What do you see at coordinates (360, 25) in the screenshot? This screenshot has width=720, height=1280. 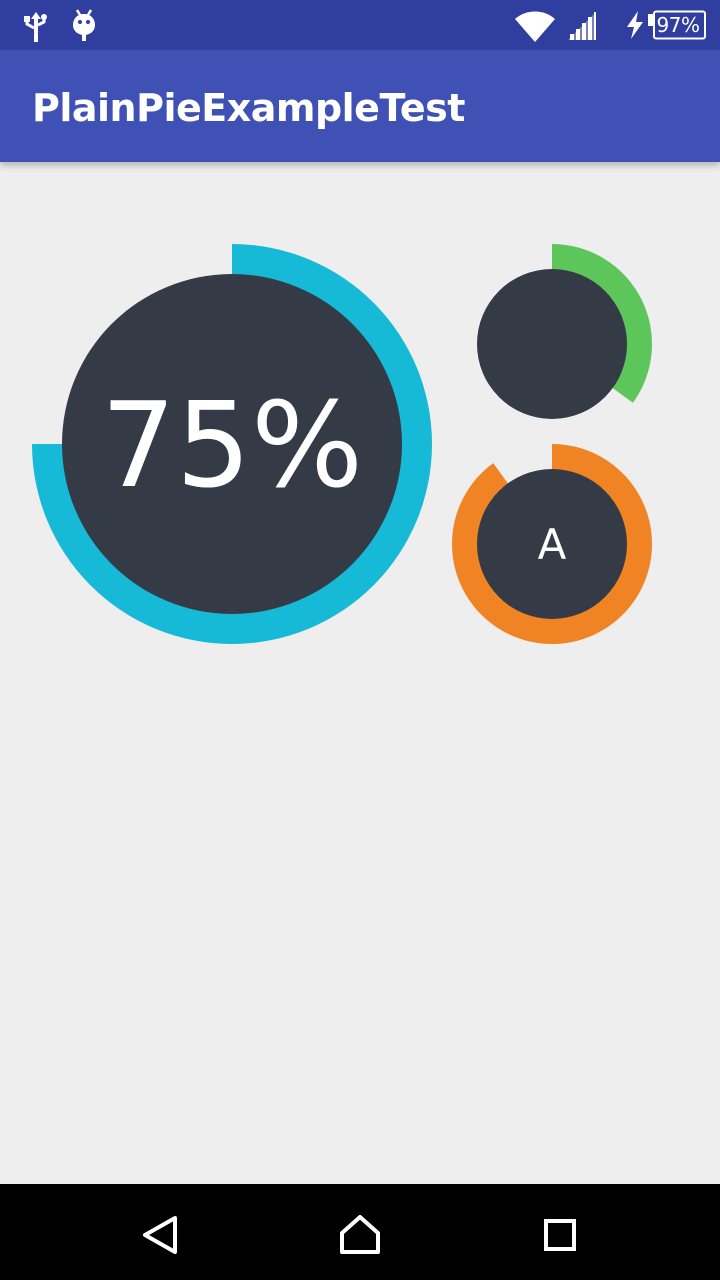 I see `status-bar: 97%` at bounding box center [360, 25].